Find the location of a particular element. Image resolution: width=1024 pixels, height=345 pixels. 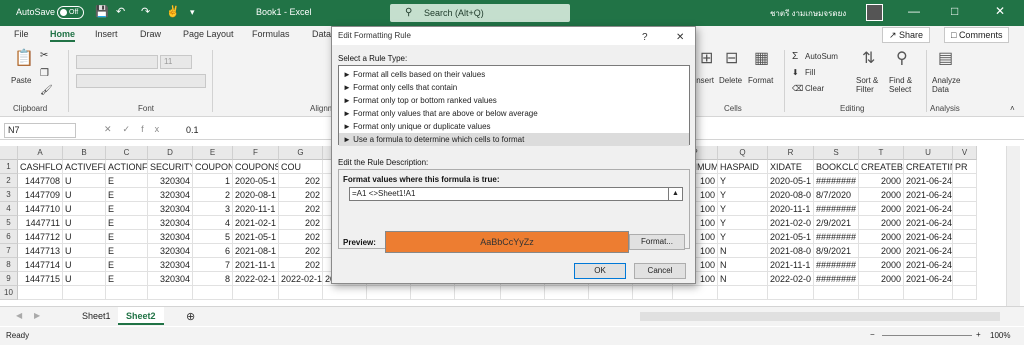

table-cell: 2022-02-0 is located at coordinates (791, 279).